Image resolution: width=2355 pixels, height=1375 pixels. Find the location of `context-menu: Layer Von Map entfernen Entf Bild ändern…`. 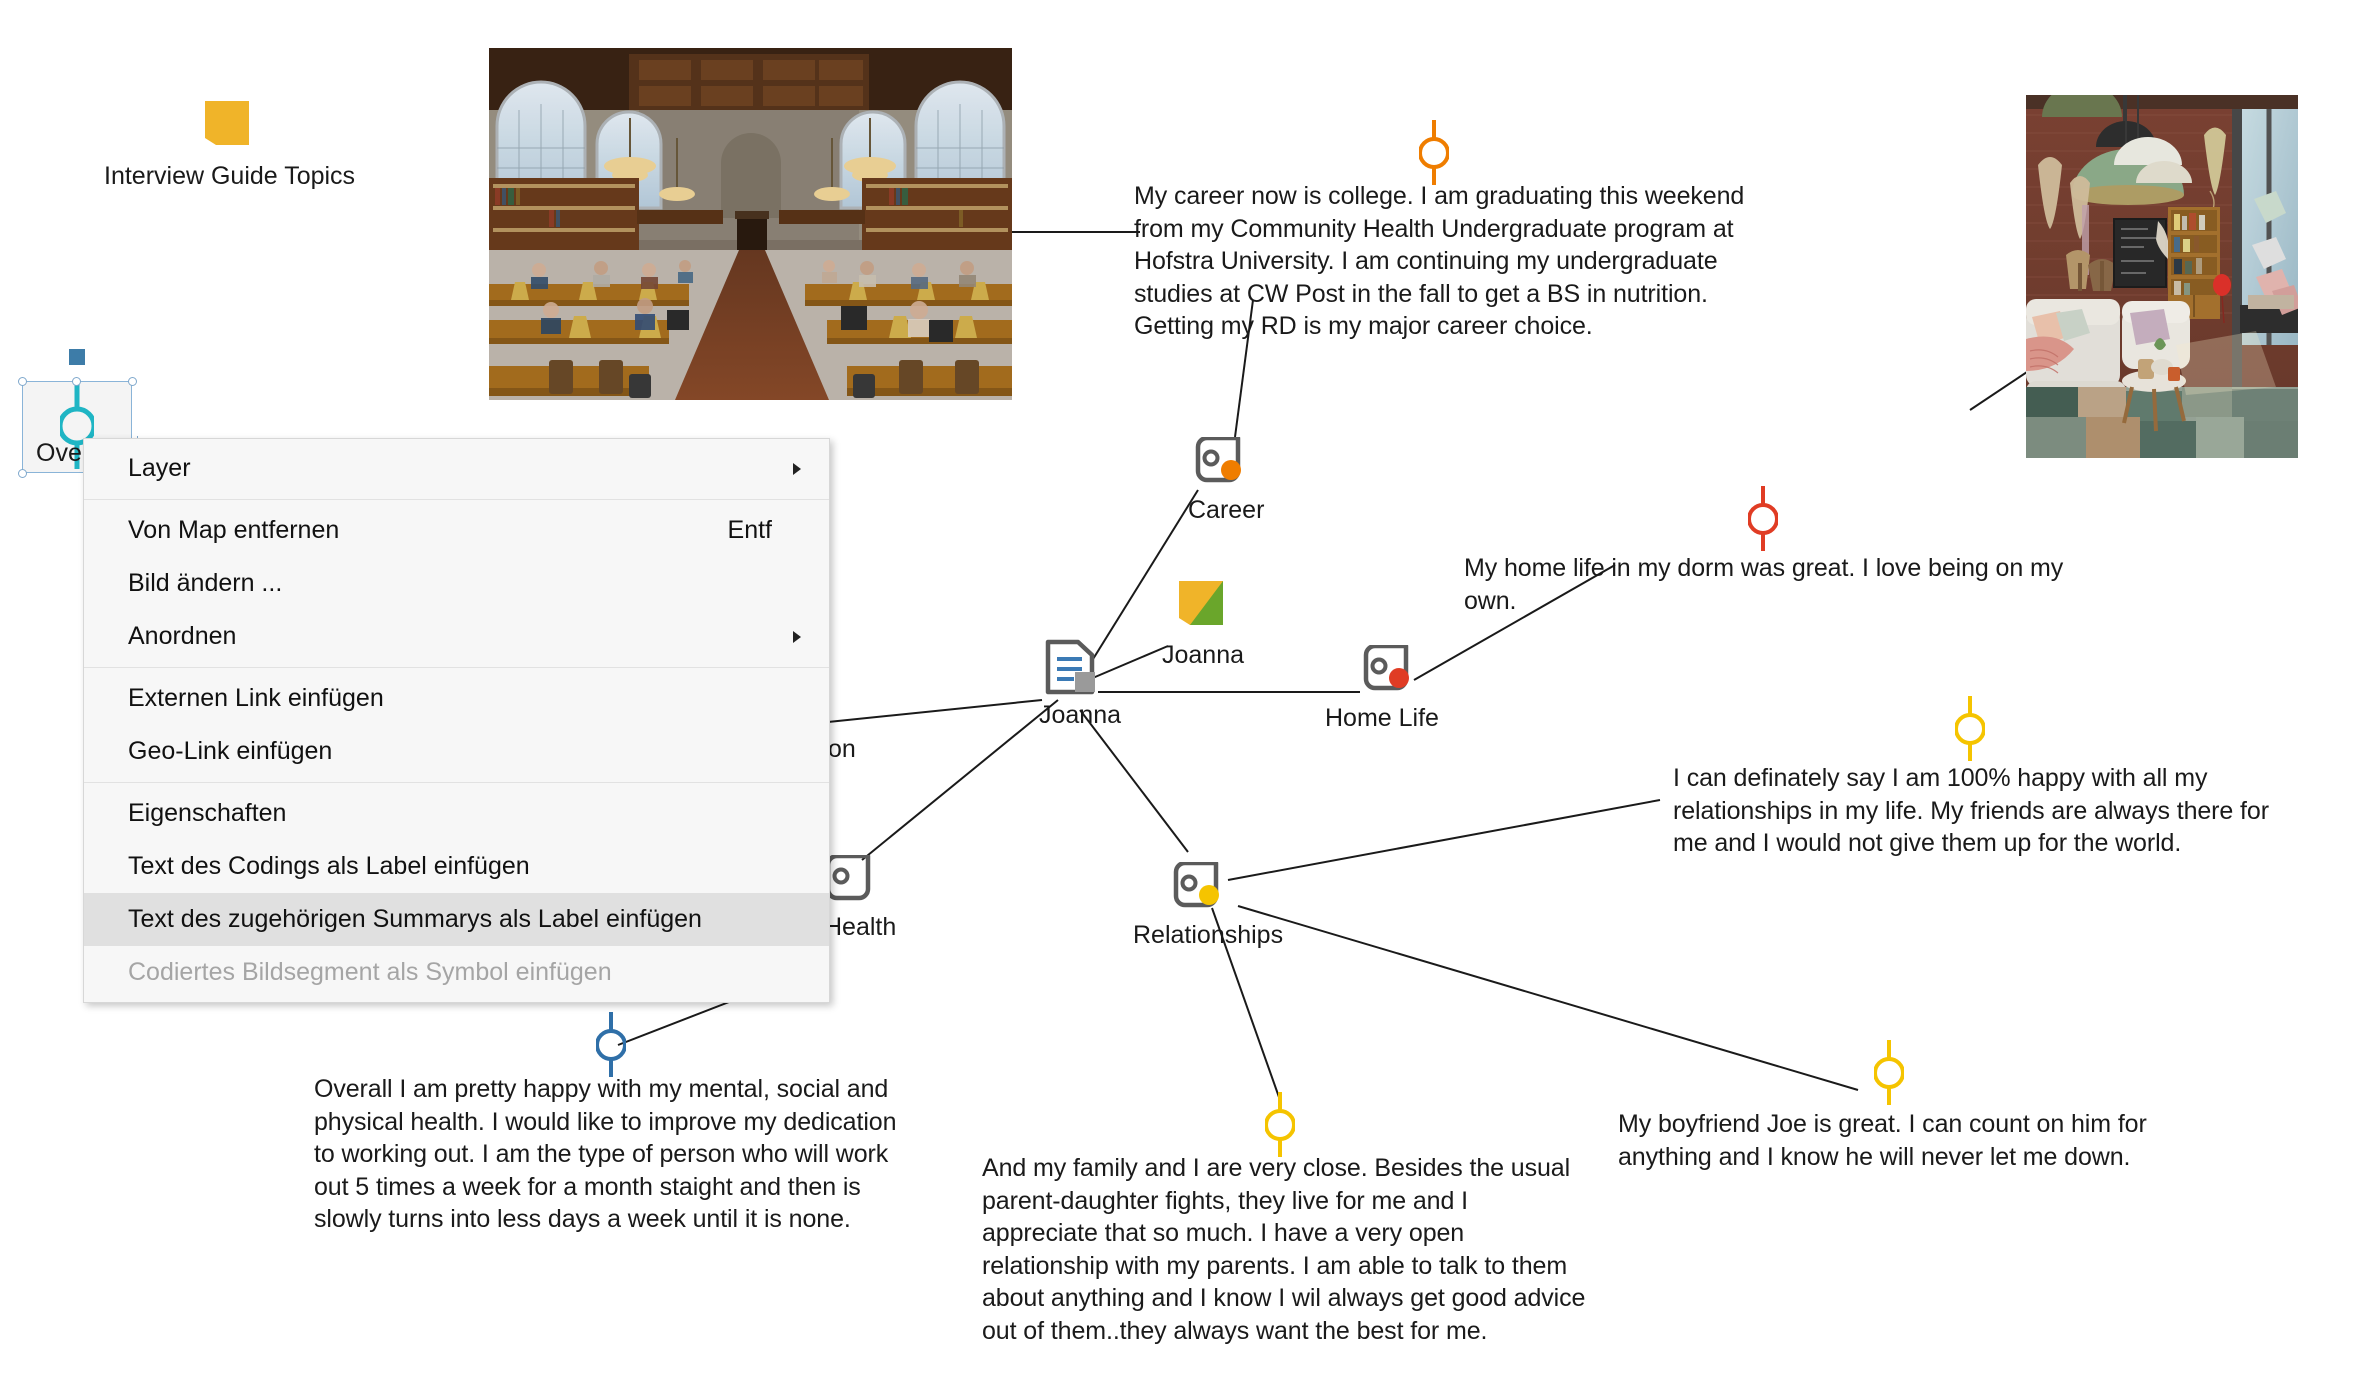

context-menu: Layer Von Map entfernen Entf Bild ändern… is located at coordinates (456, 720).